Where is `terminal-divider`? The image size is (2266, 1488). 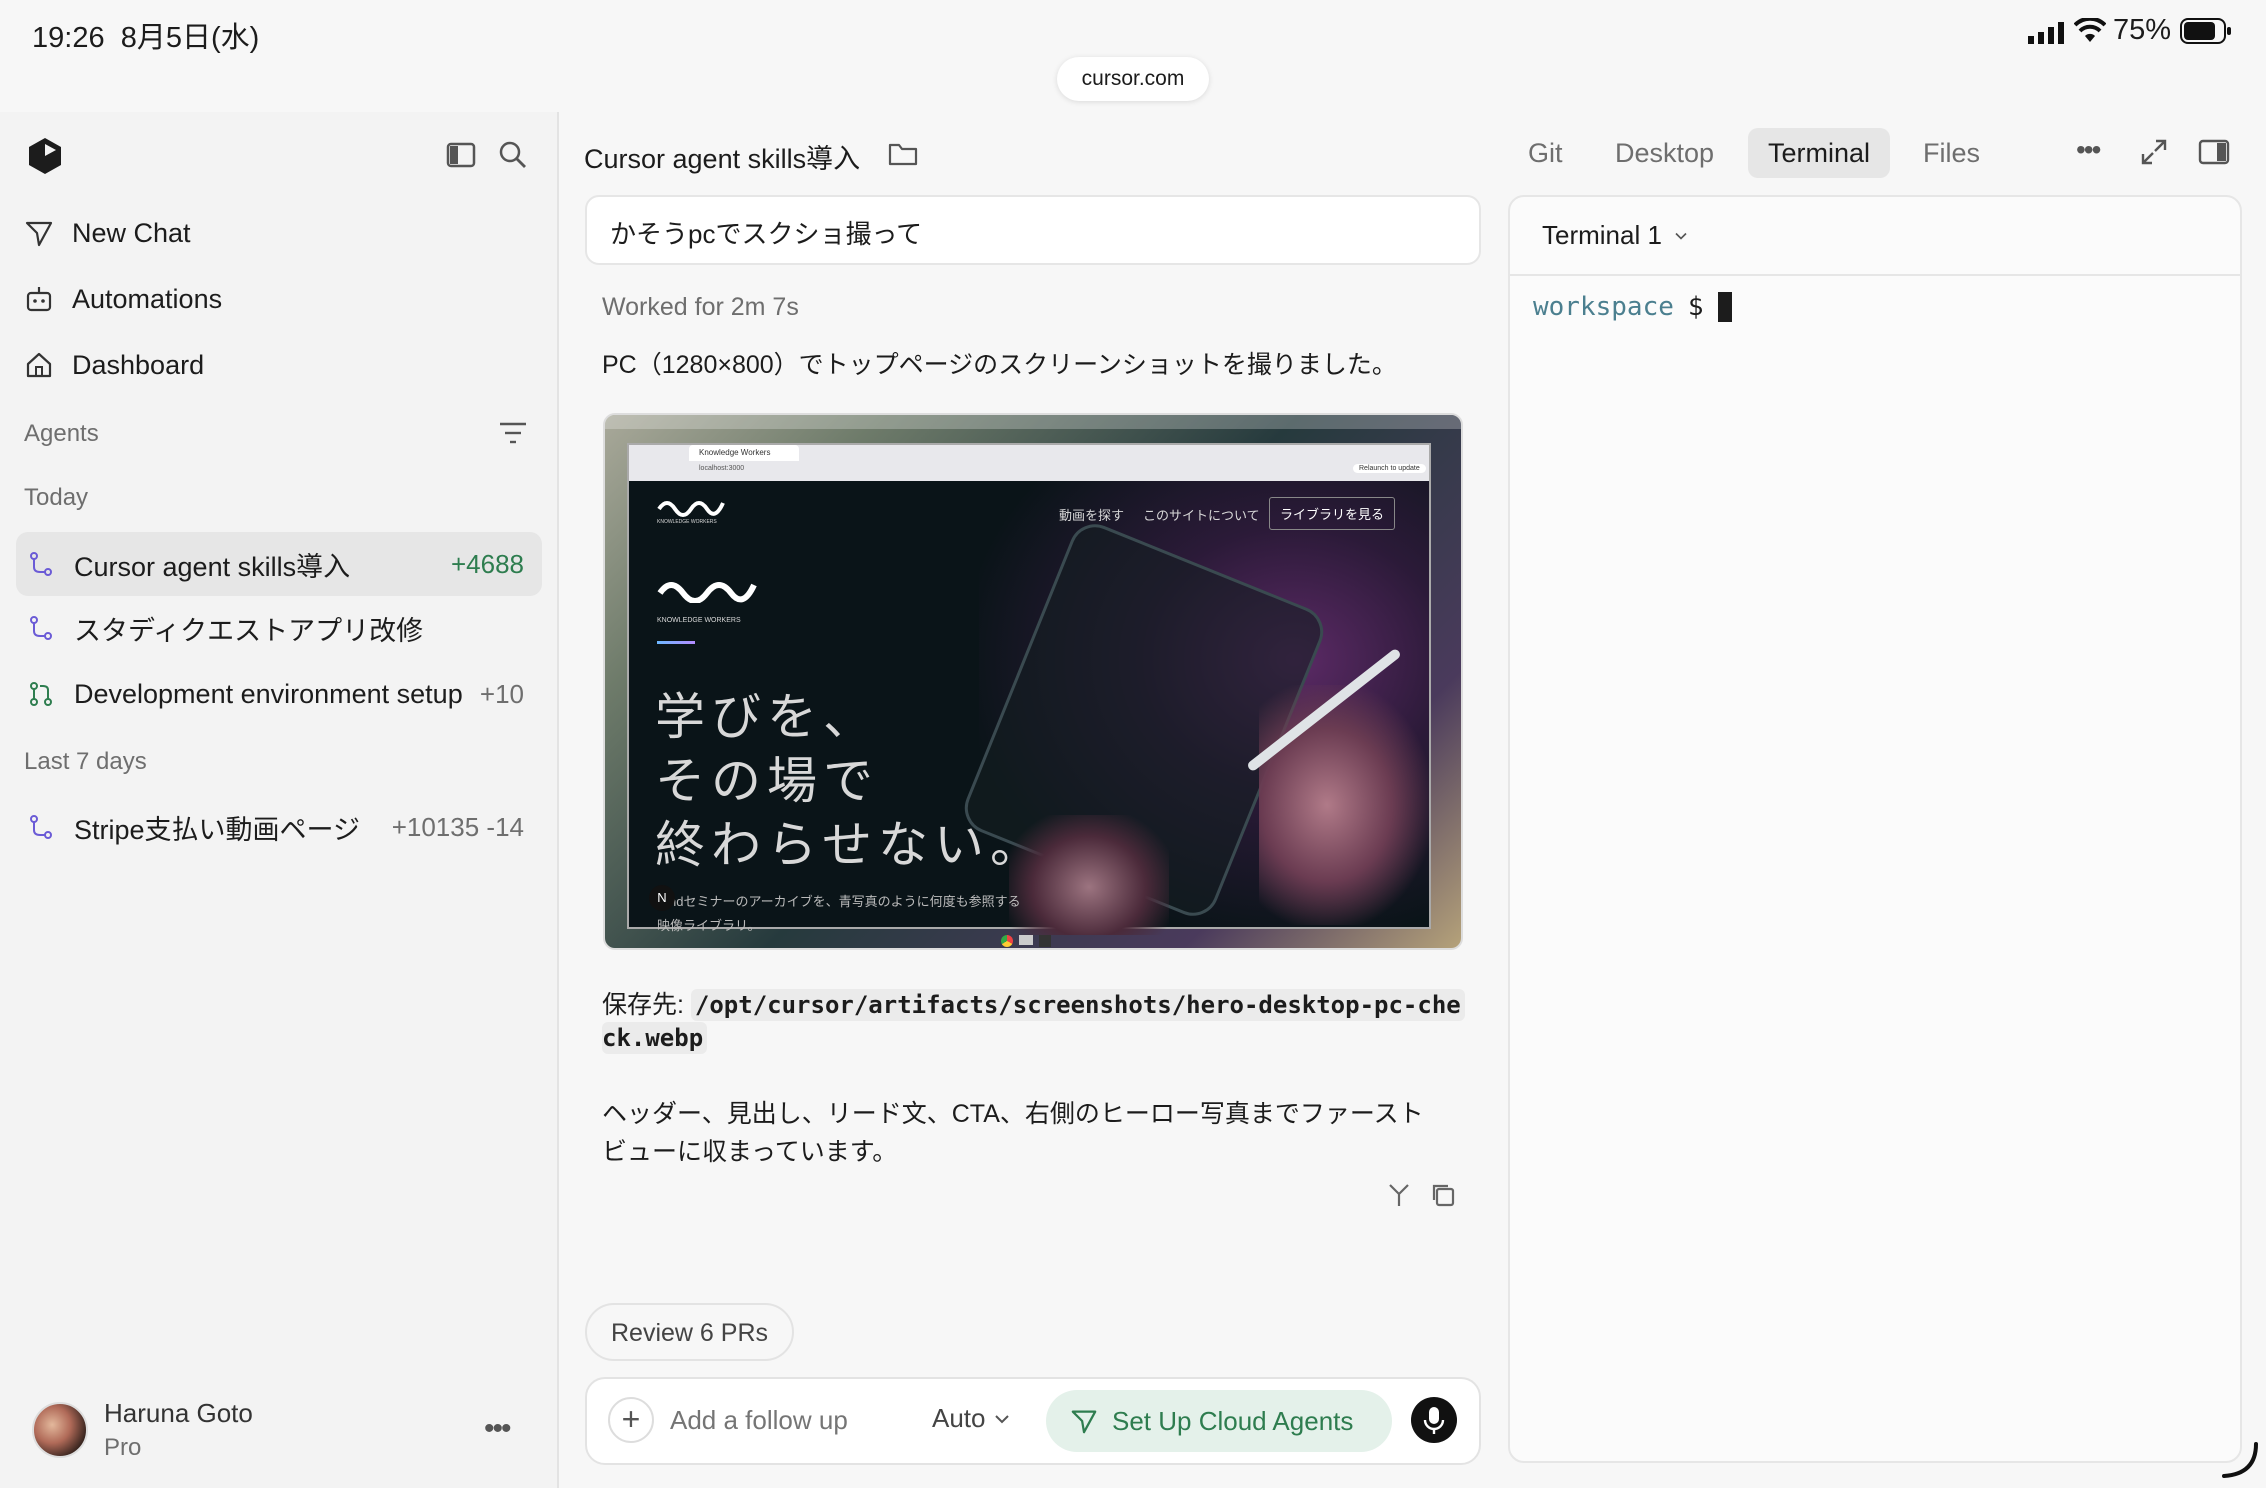
terminal-divider is located at coordinates (1875, 275).